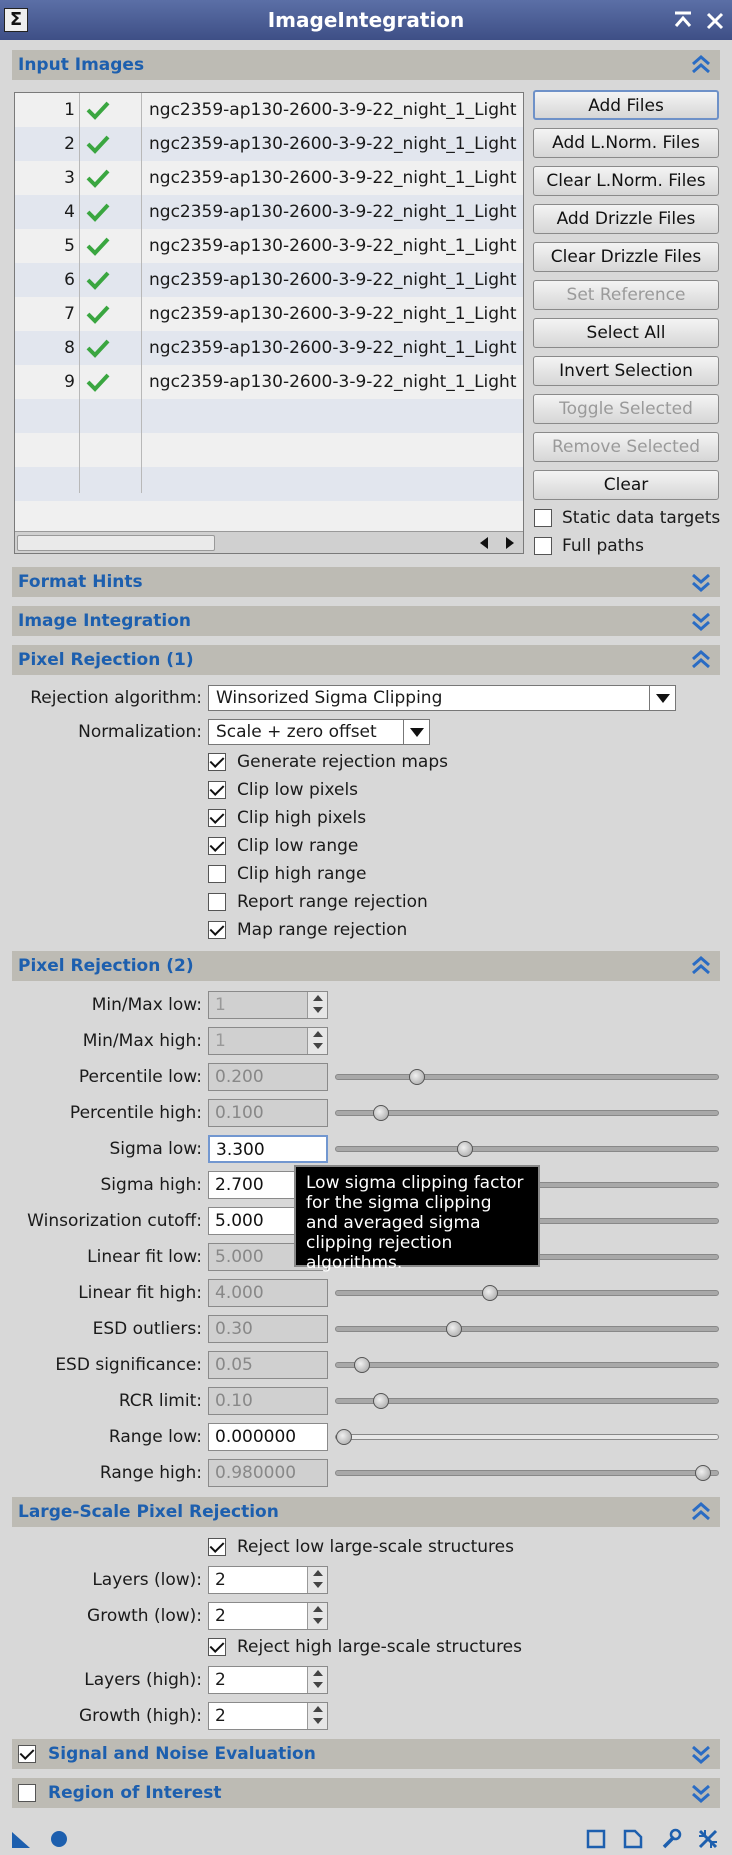 Image resolution: width=732 pixels, height=1855 pixels. Describe the element at coordinates (269, 110) in the screenshot. I see `list-item: 1 ngc2359-ap130-2600-3-9-22_night_1_Light` at that location.